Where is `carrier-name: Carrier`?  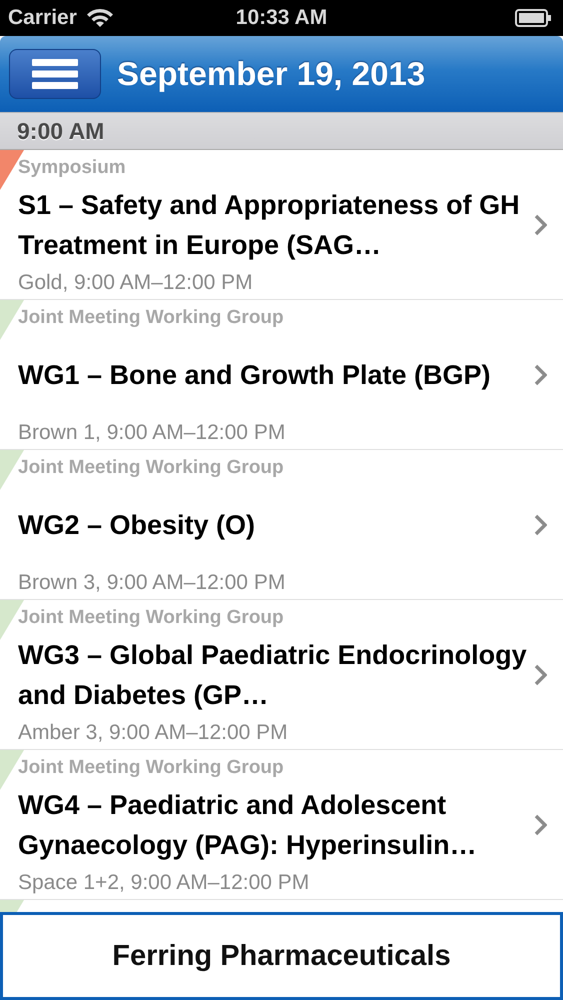
carrier-name: Carrier is located at coordinates (42, 18).